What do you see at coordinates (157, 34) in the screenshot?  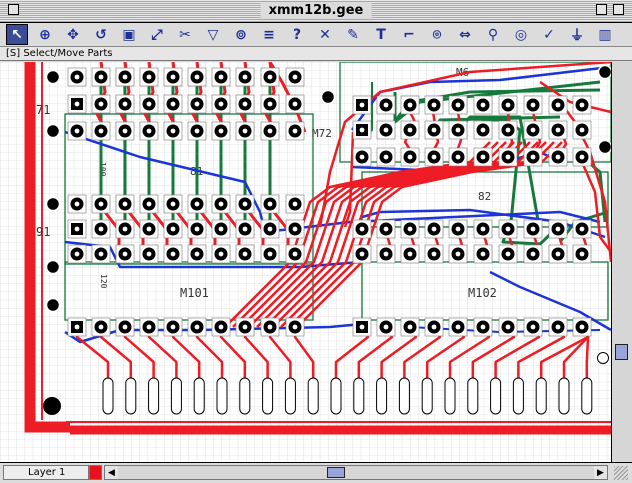 I see `route-tool: ⤢` at bounding box center [157, 34].